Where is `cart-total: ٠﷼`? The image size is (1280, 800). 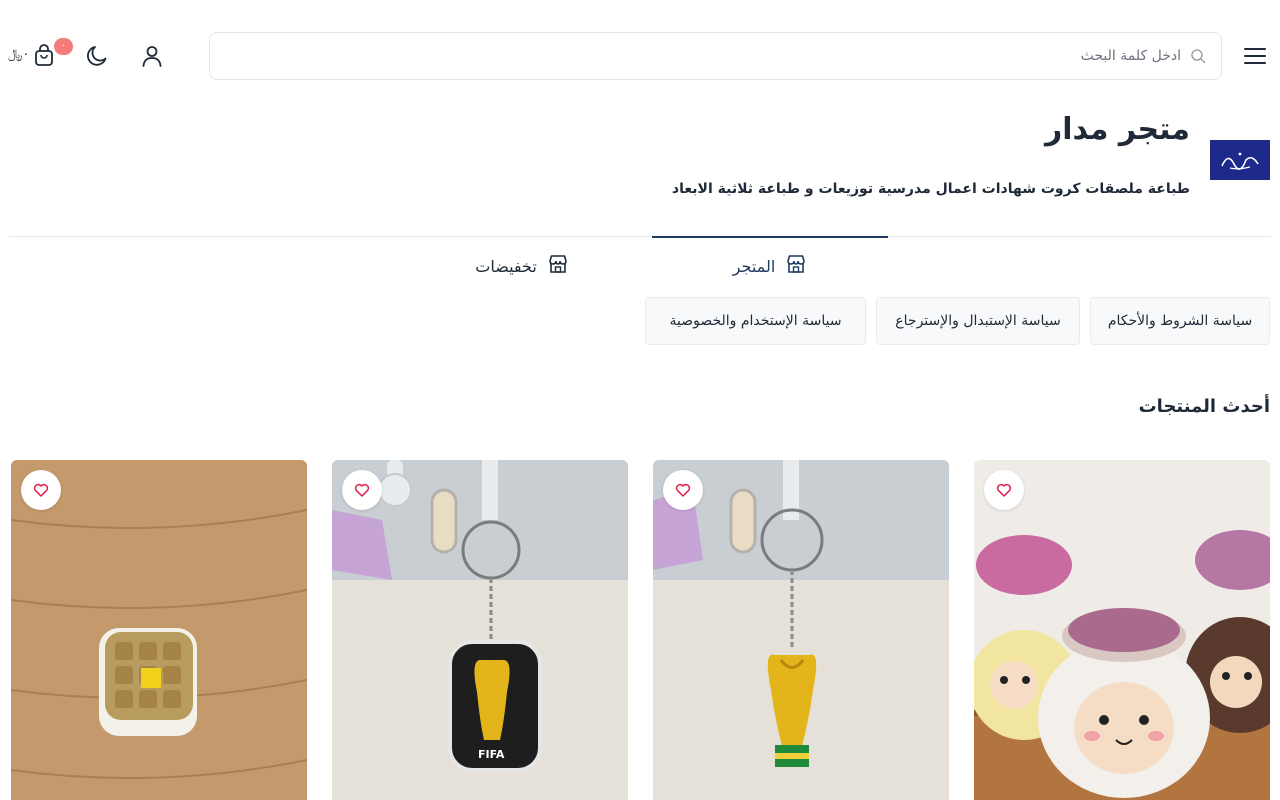 cart-total: ٠﷼ is located at coordinates (19, 54).